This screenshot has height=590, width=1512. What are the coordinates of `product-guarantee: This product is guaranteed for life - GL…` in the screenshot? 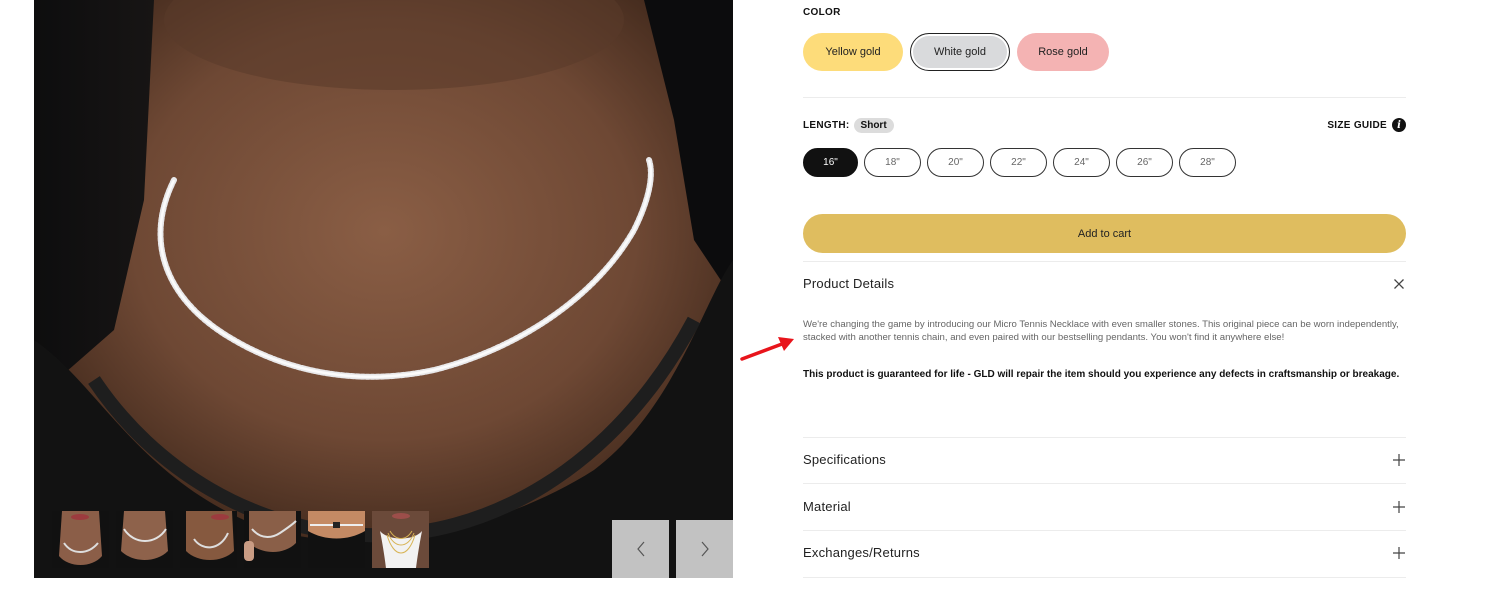 It's located at (1101, 374).